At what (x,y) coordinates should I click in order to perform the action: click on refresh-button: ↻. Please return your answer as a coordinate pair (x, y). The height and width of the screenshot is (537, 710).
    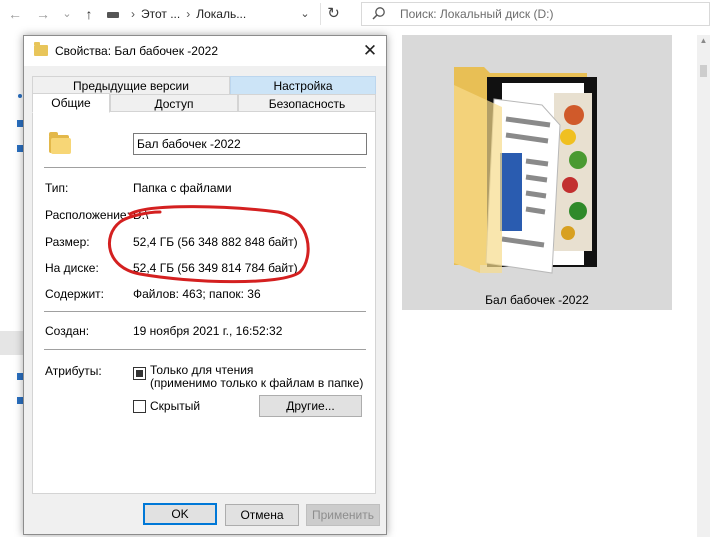
    Looking at the image, I should click on (333, 14).